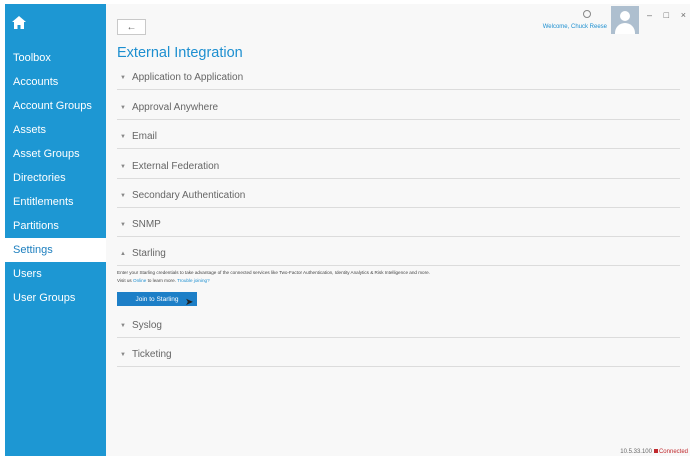  I want to click on section-label: Application to Application, so click(187, 77).